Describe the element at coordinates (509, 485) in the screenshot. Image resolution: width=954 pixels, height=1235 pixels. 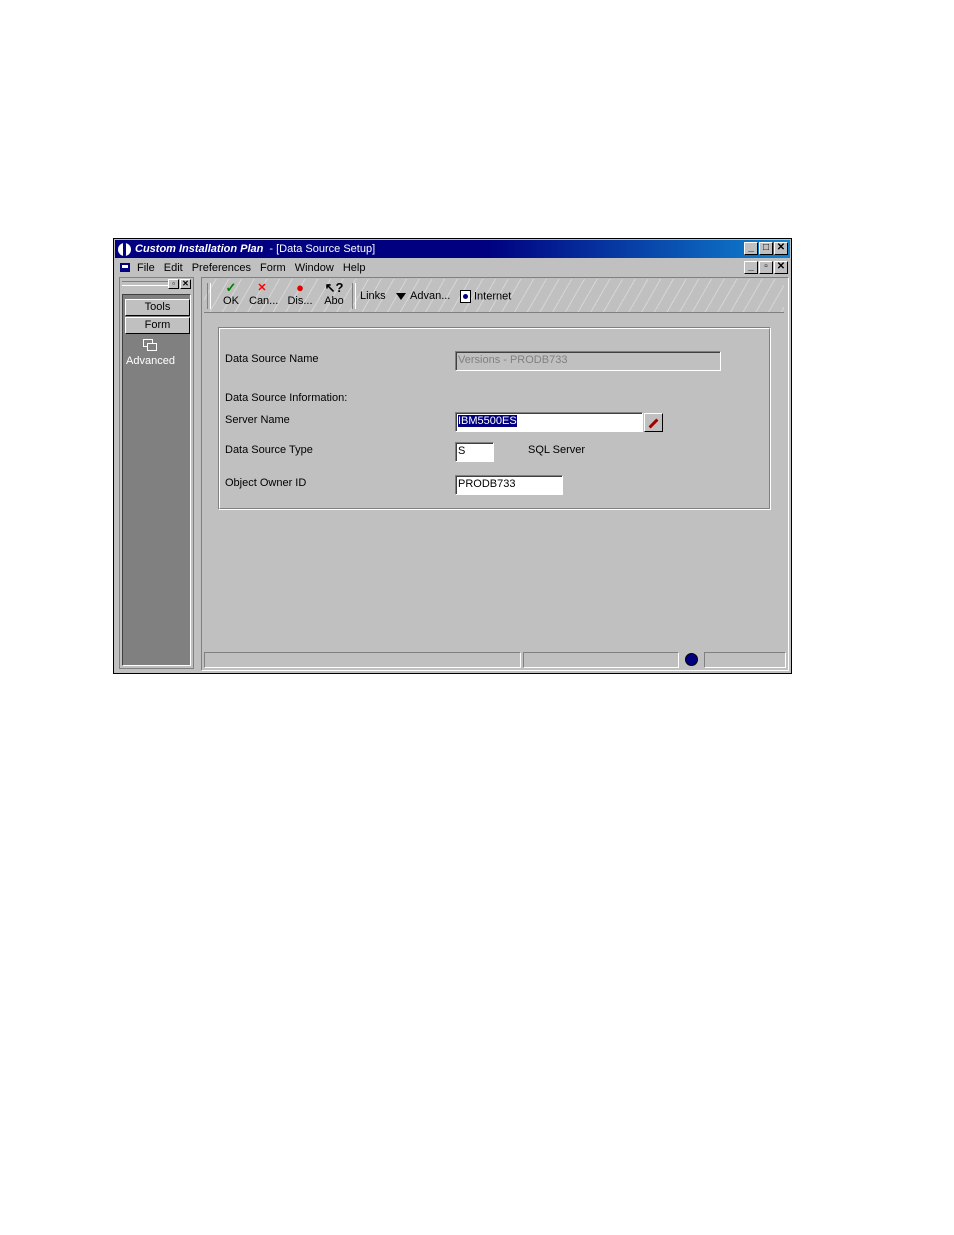
I see `object-owner-id-input: PRODB733` at that location.